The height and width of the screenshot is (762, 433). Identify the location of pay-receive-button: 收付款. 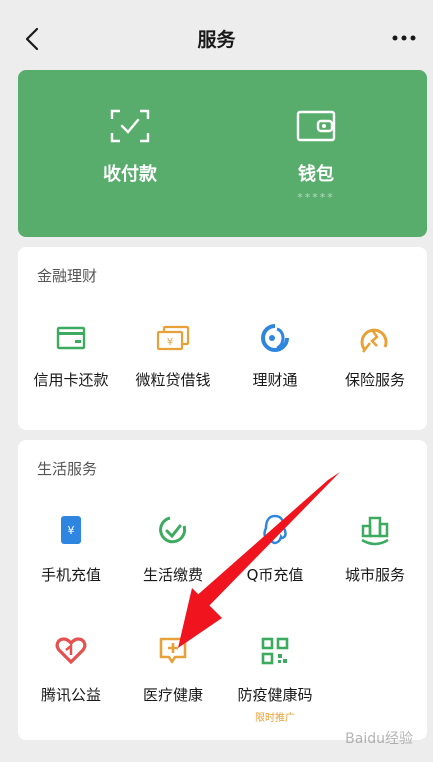
(130, 153).